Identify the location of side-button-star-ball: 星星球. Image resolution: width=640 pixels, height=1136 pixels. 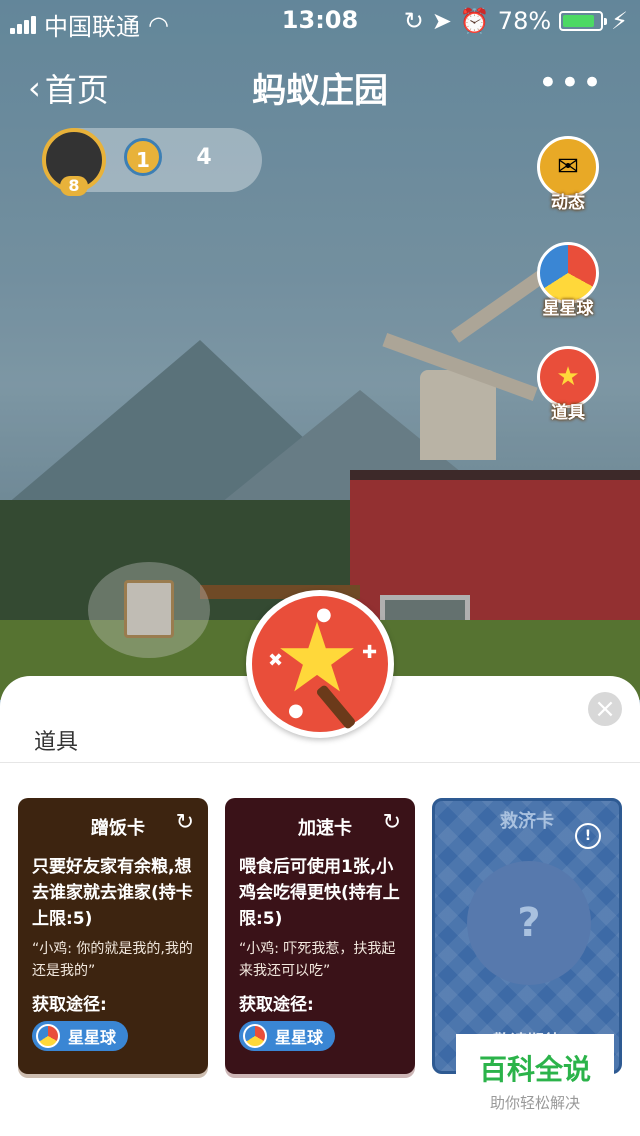
(568, 280).